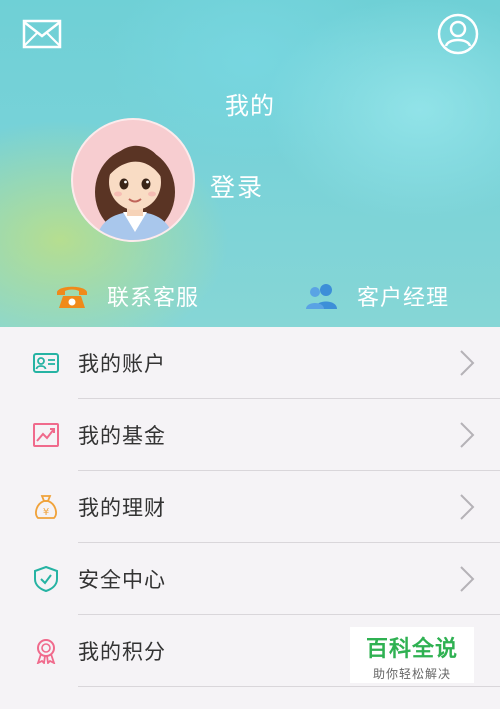  I want to click on mail-icon, so click(42, 34).